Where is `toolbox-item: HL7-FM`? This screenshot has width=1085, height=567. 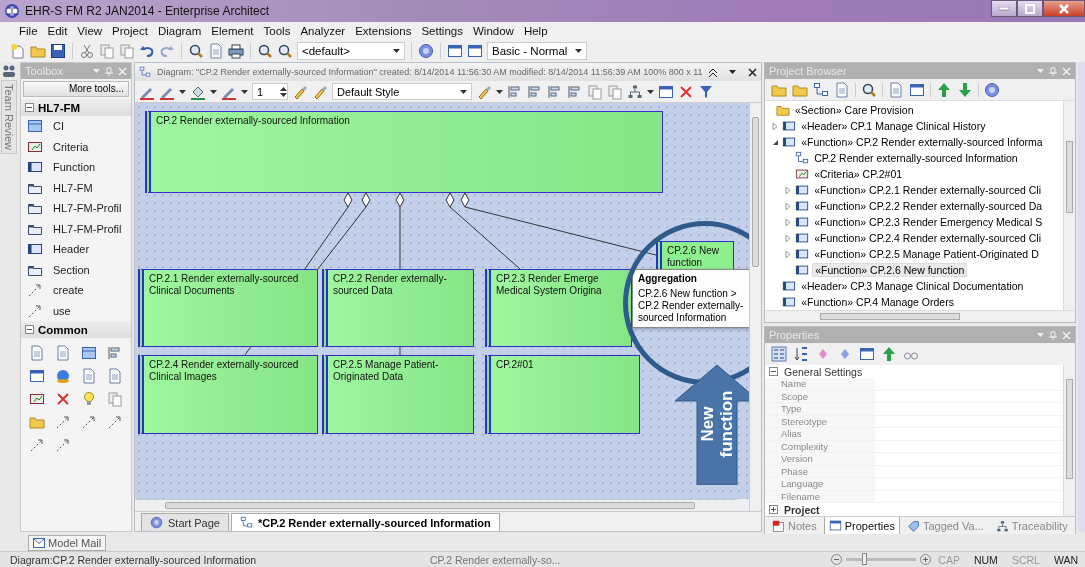
toolbox-item: HL7-FM is located at coordinates (76, 187).